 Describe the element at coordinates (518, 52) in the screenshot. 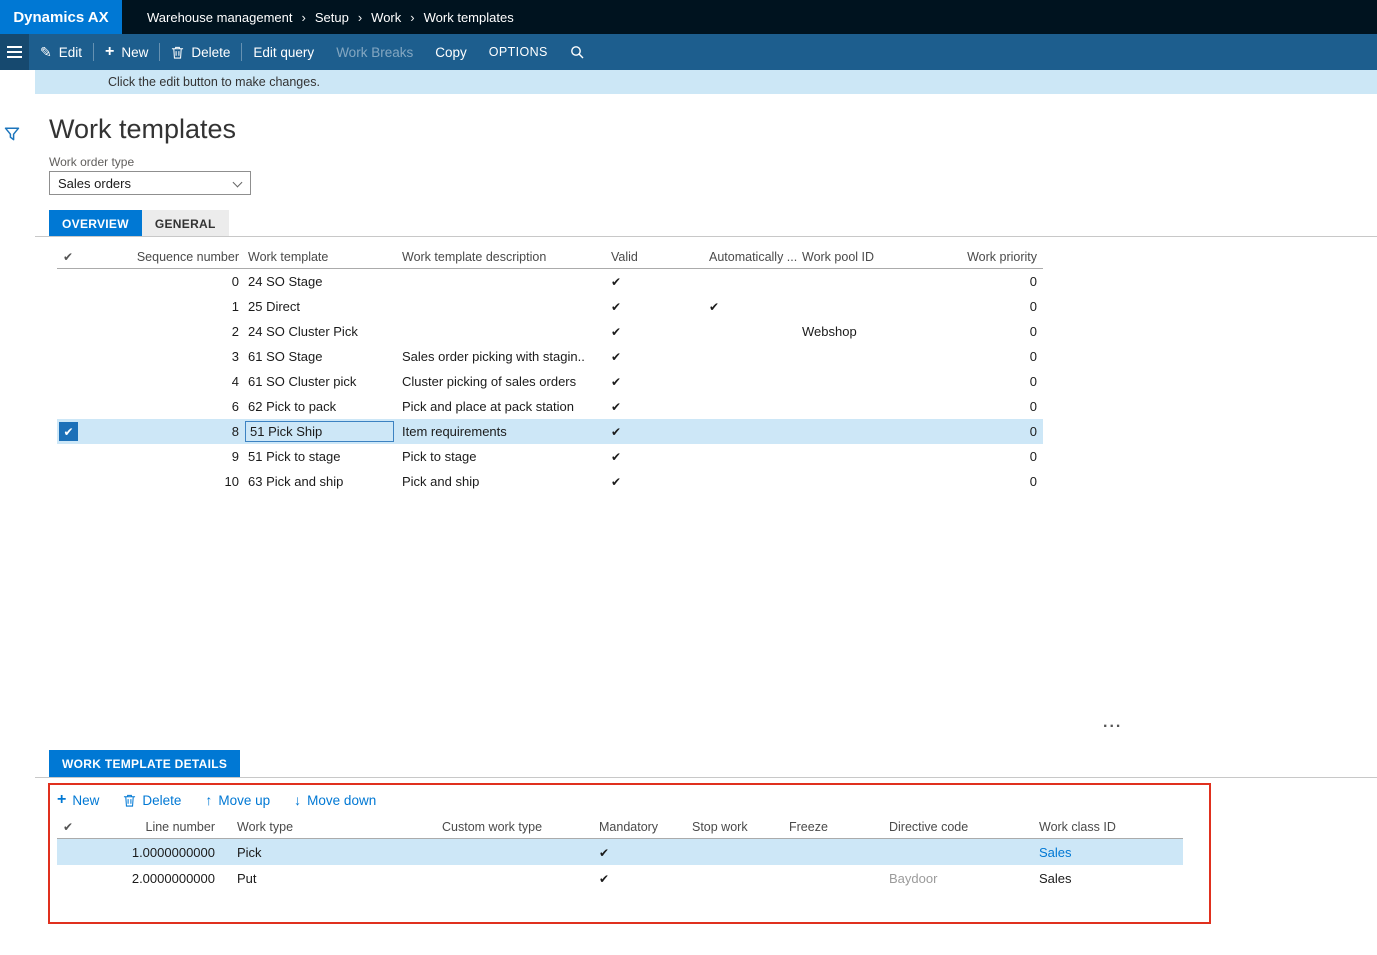

I see `options-button: OPTIONS` at that location.